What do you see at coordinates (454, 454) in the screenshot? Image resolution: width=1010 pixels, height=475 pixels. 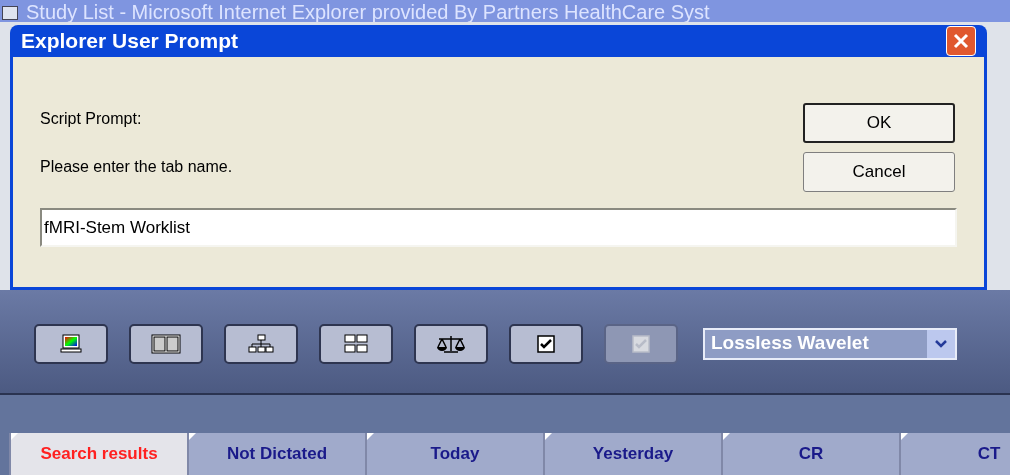 I see `tab: Today` at bounding box center [454, 454].